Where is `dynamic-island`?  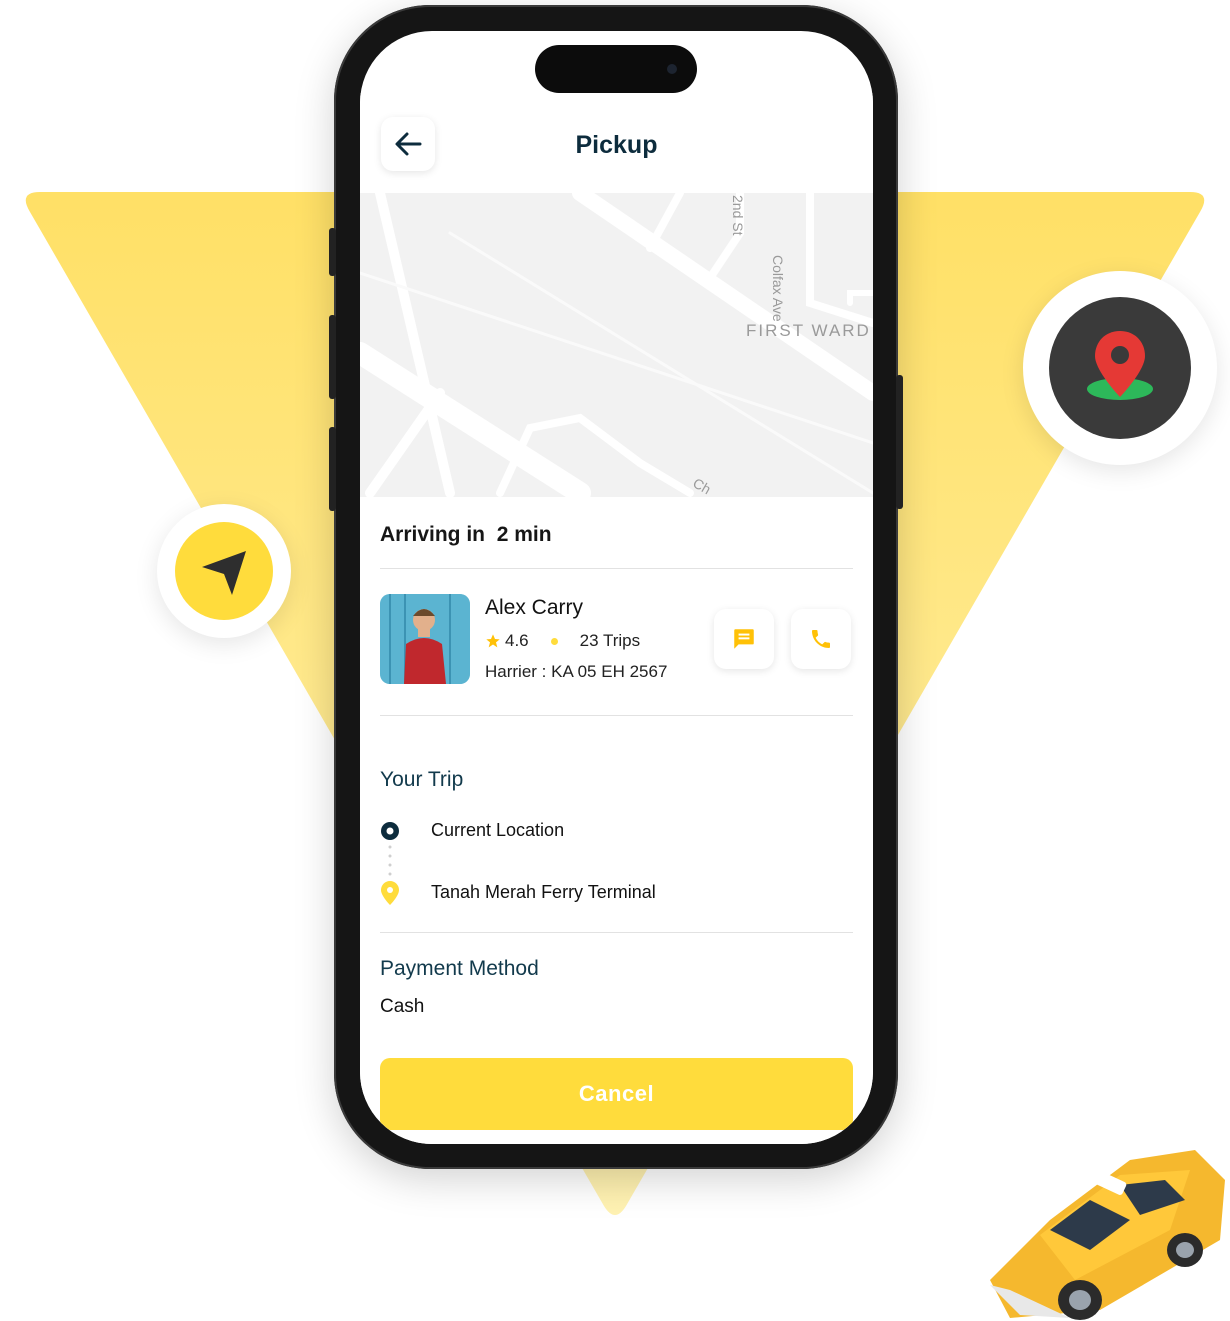 dynamic-island is located at coordinates (616, 69).